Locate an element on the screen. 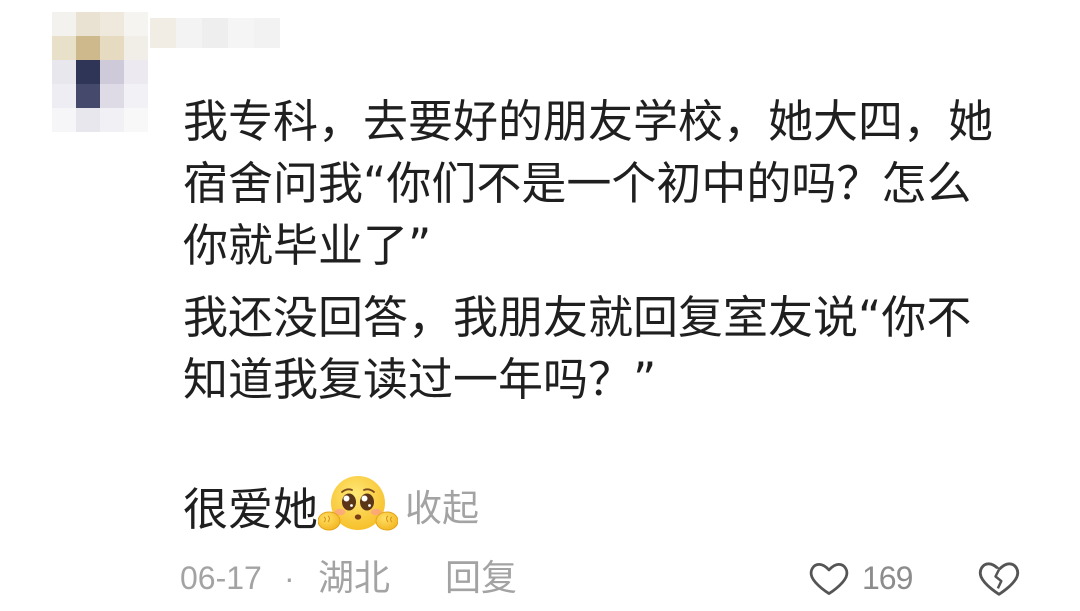 This screenshot has height=611, width=1080. comment-location: 湖北 is located at coordinates (354, 577).